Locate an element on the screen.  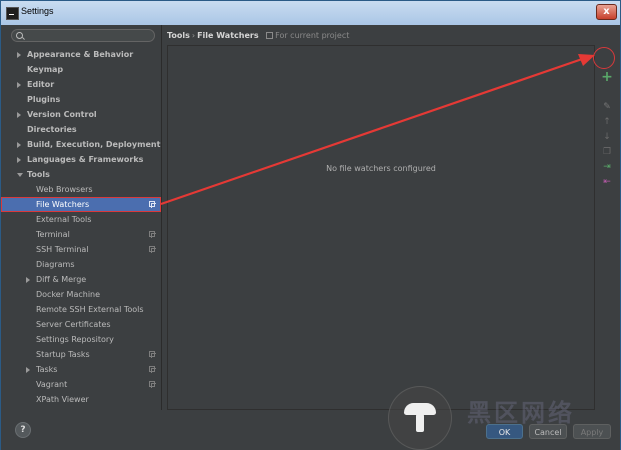
breadcrumb-parent: Tools is located at coordinates (178, 35).